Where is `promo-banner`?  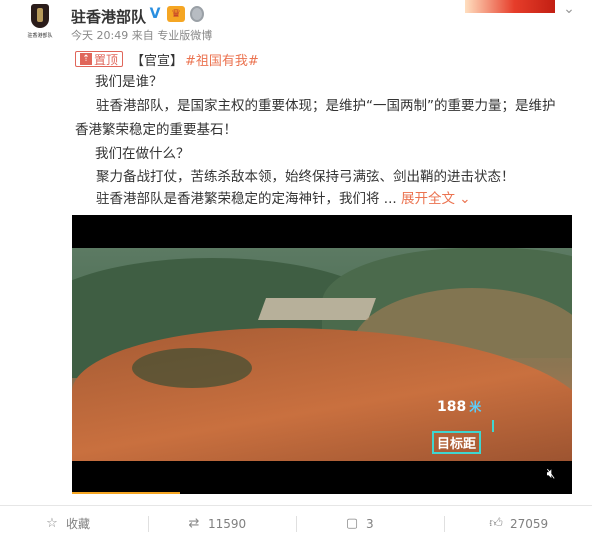
promo-banner is located at coordinates (510, 6).